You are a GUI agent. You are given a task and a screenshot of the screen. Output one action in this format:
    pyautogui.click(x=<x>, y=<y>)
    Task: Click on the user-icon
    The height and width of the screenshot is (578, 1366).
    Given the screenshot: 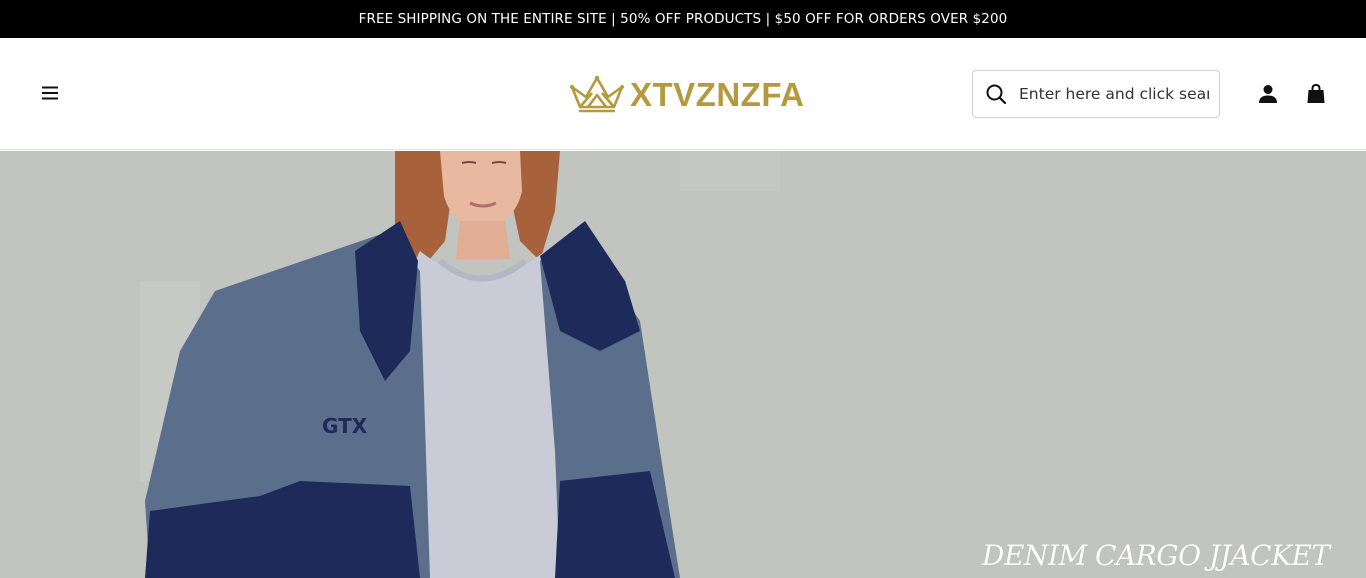 What is the action you would take?
    pyautogui.click(x=1268, y=94)
    